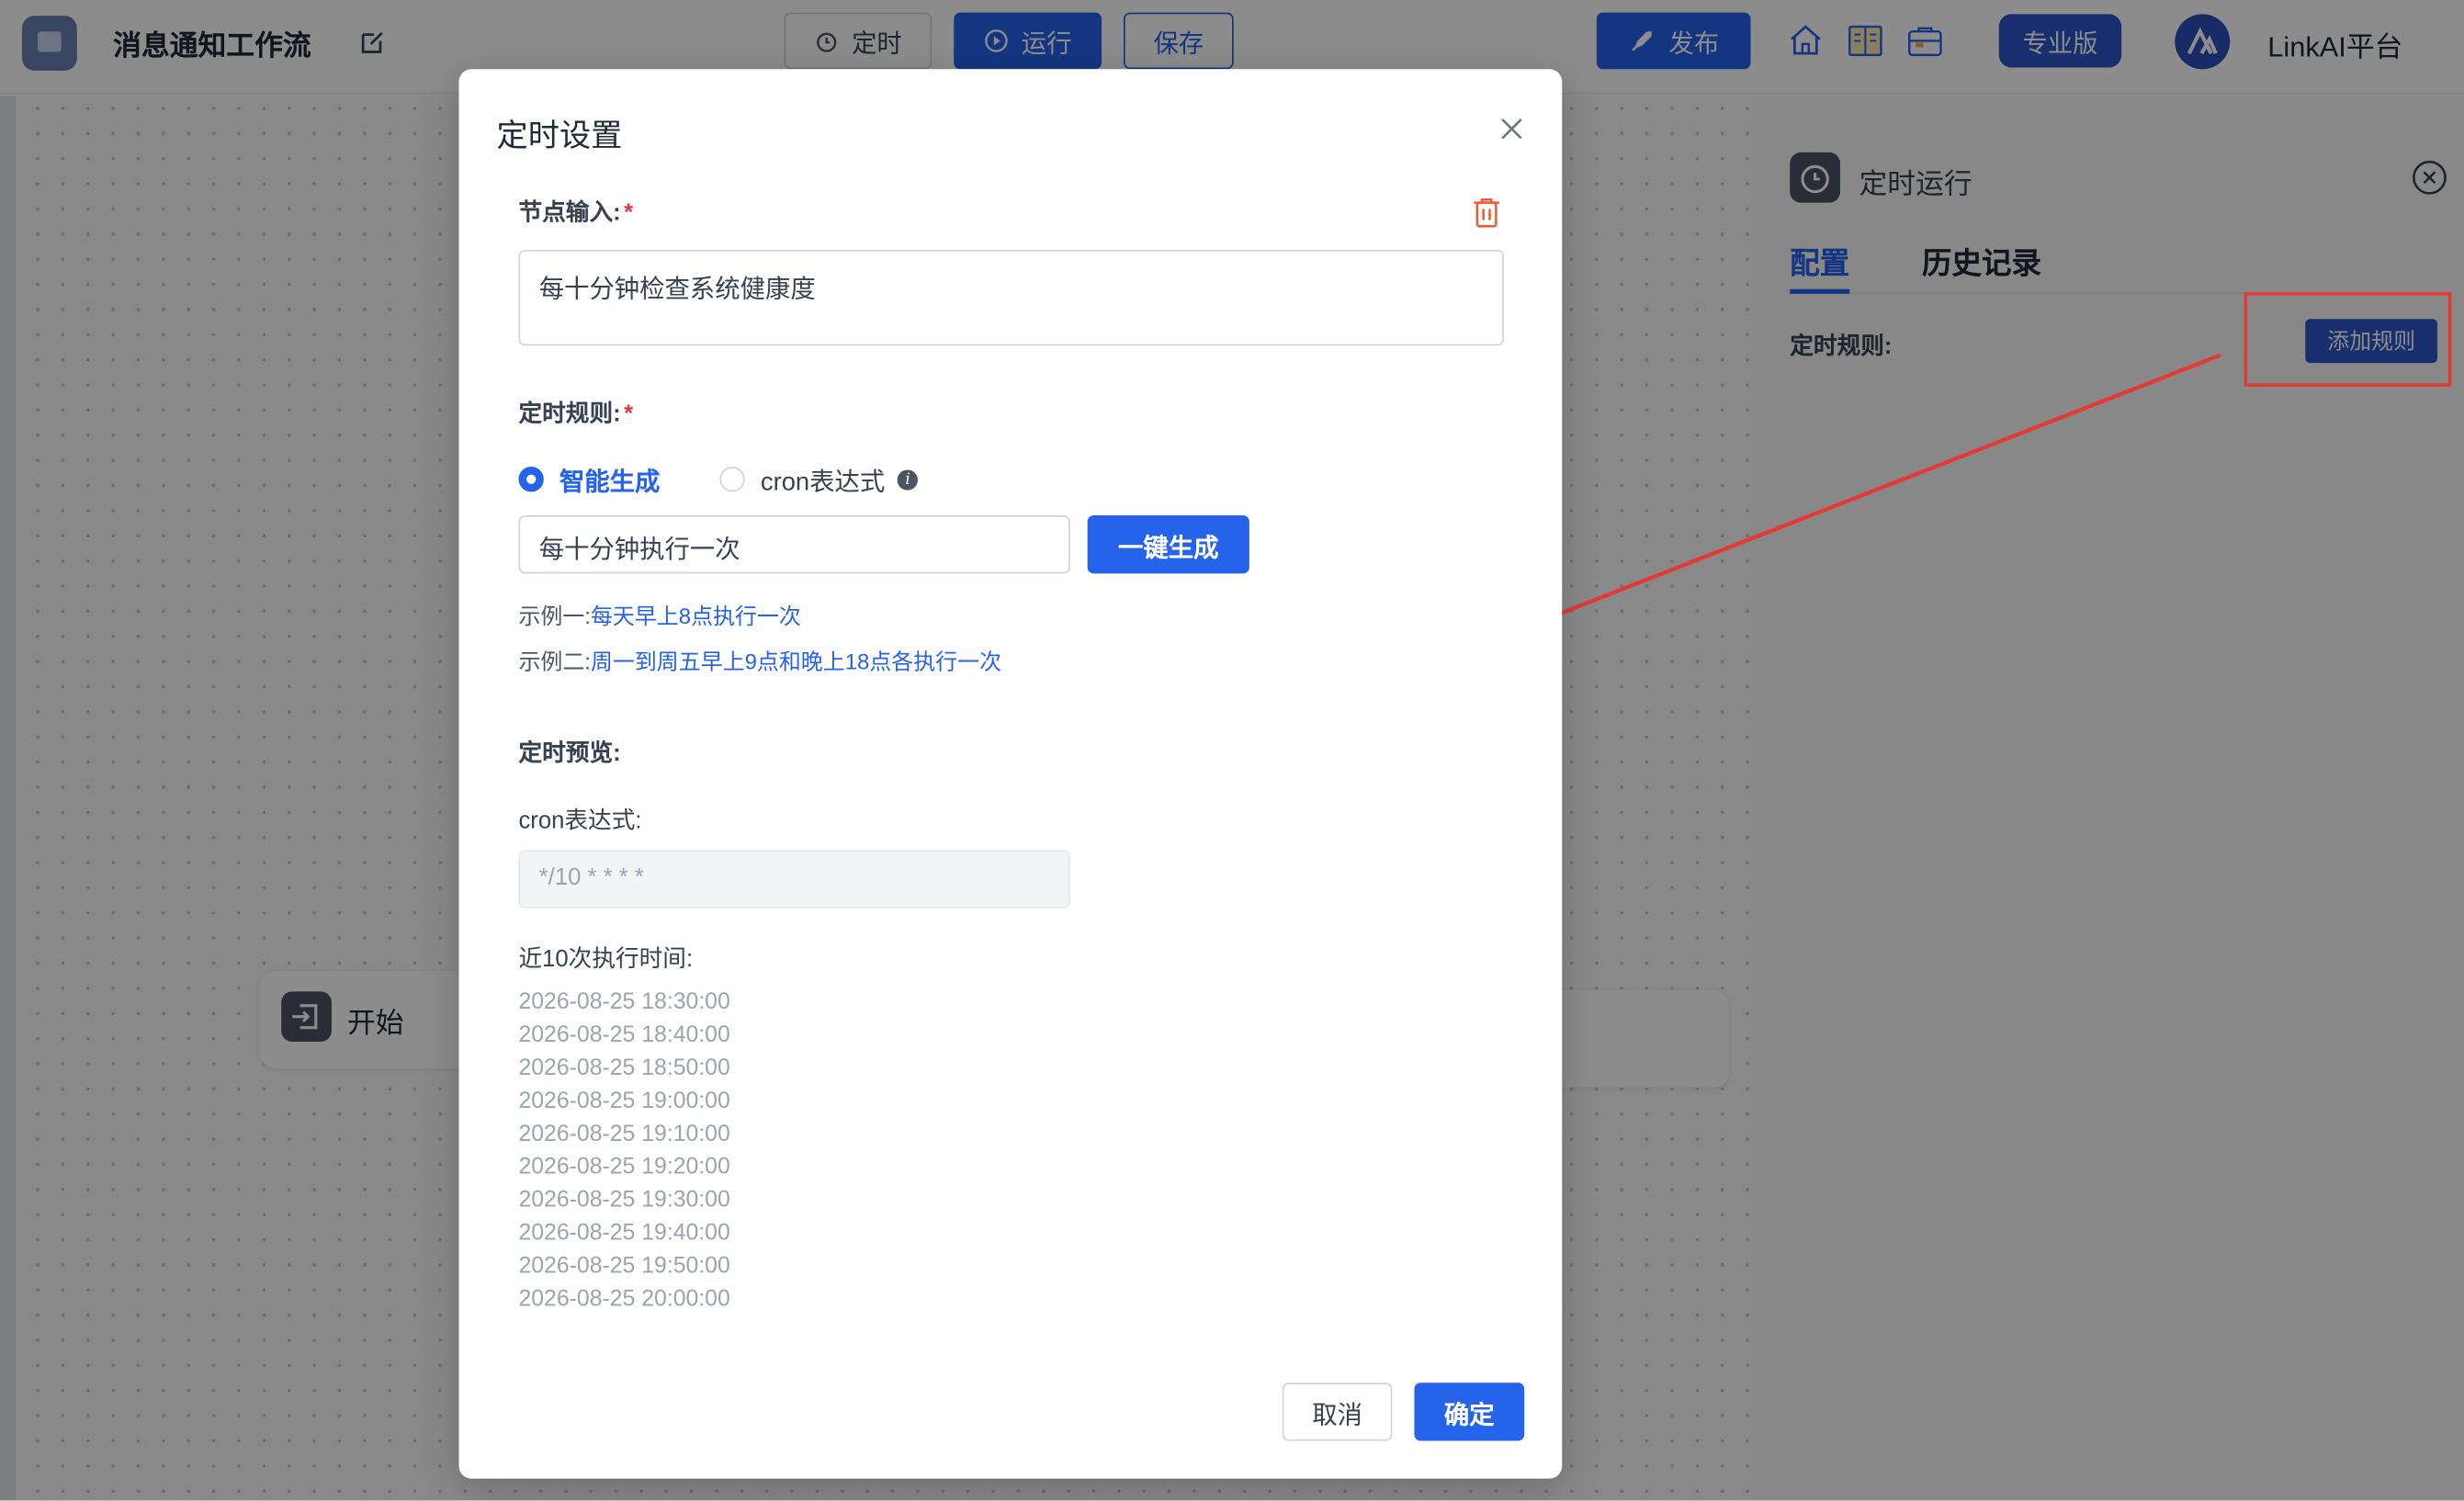 Image resolution: width=2464 pixels, height=1501 pixels. What do you see at coordinates (732, 479) in the screenshot?
I see `radio-cron` at bounding box center [732, 479].